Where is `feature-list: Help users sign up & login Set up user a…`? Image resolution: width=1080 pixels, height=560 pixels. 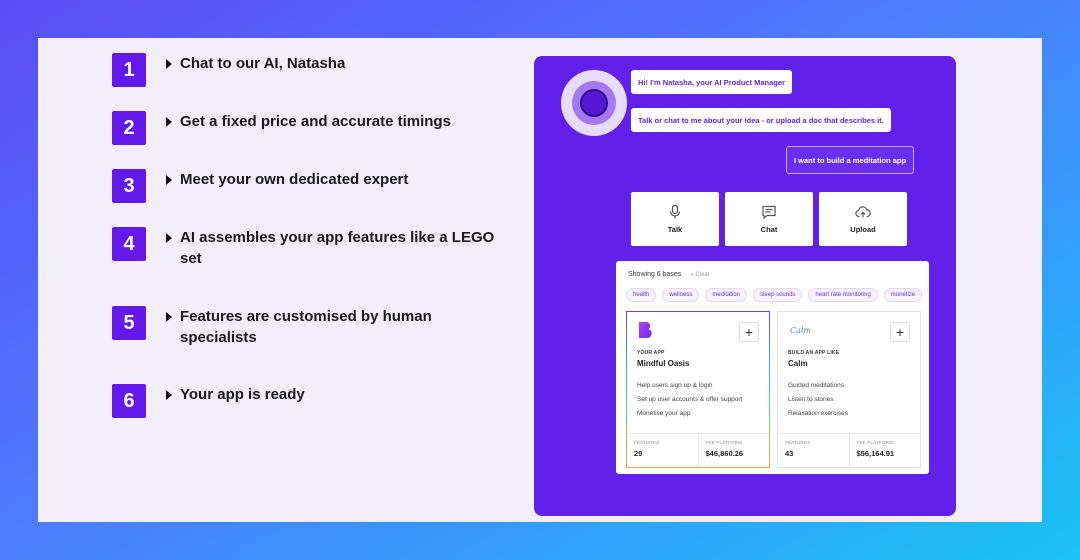 feature-list: Help users sign up & login Set up user a… is located at coordinates (689, 400).